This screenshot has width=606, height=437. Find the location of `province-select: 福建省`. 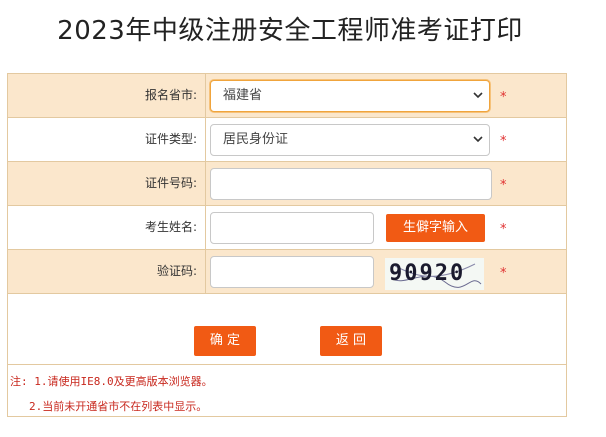

province-select: 福建省 is located at coordinates (350, 96).